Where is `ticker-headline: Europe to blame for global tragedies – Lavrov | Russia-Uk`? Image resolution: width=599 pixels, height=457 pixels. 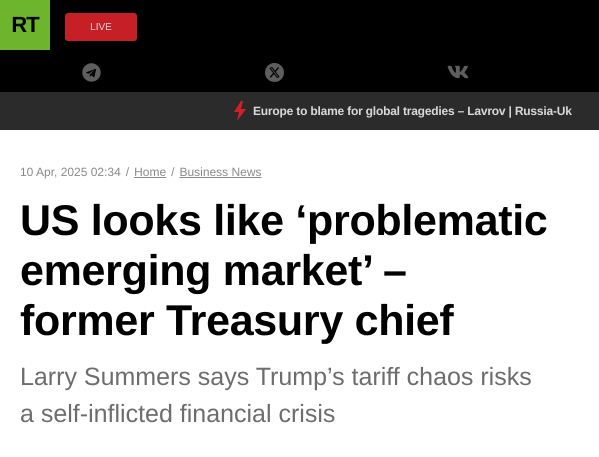 ticker-headline: Europe to blame for global tragedies – Lavrov | Russia-Uk is located at coordinates (412, 111).